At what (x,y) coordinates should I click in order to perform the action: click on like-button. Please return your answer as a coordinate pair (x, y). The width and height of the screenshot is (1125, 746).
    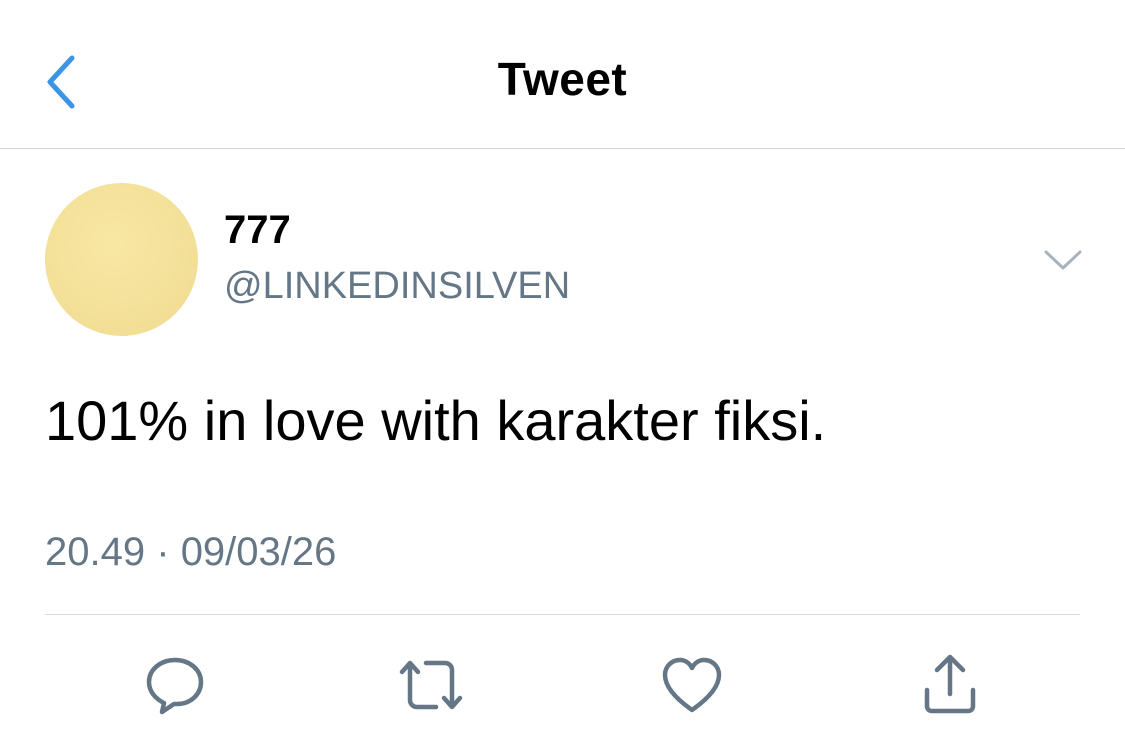
    Looking at the image, I should click on (692, 685).